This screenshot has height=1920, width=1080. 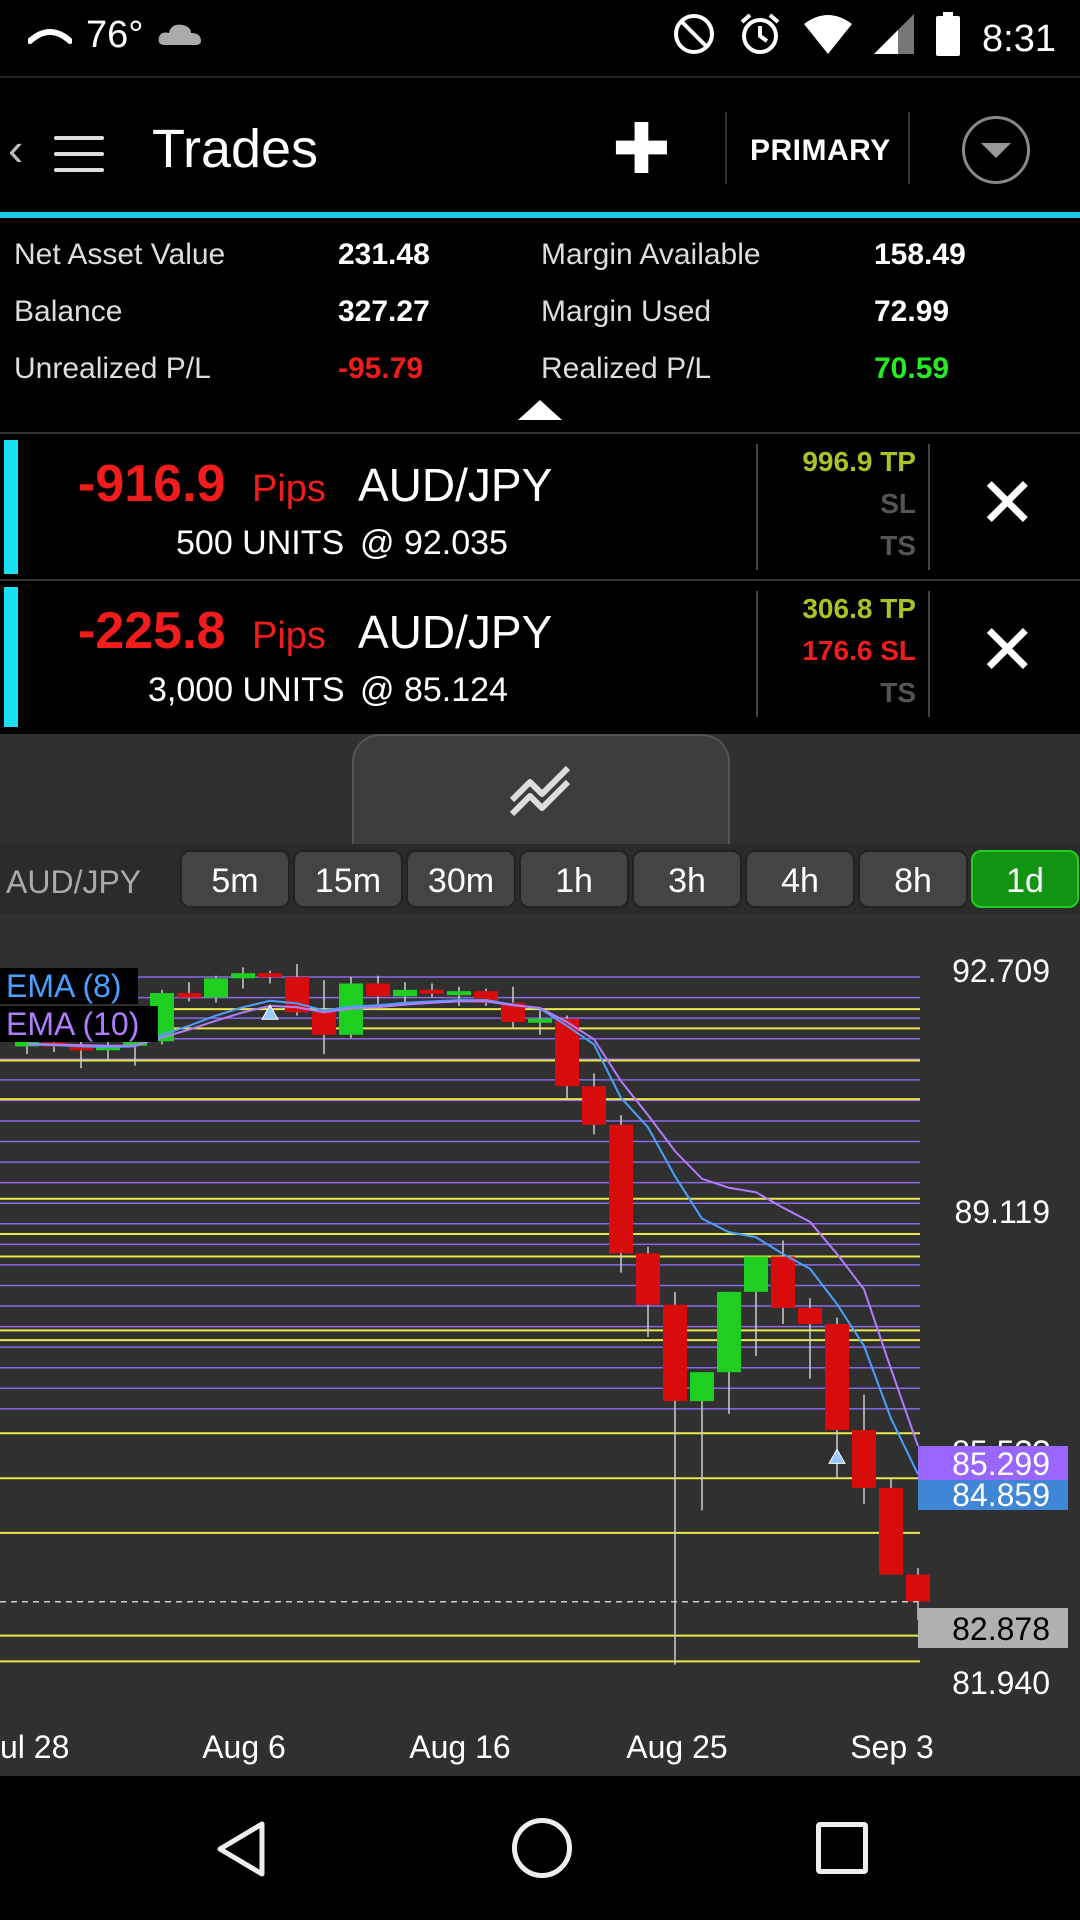 What do you see at coordinates (15, 149) in the screenshot?
I see `back-chevron-icon: ‹` at bounding box center [15, 149].